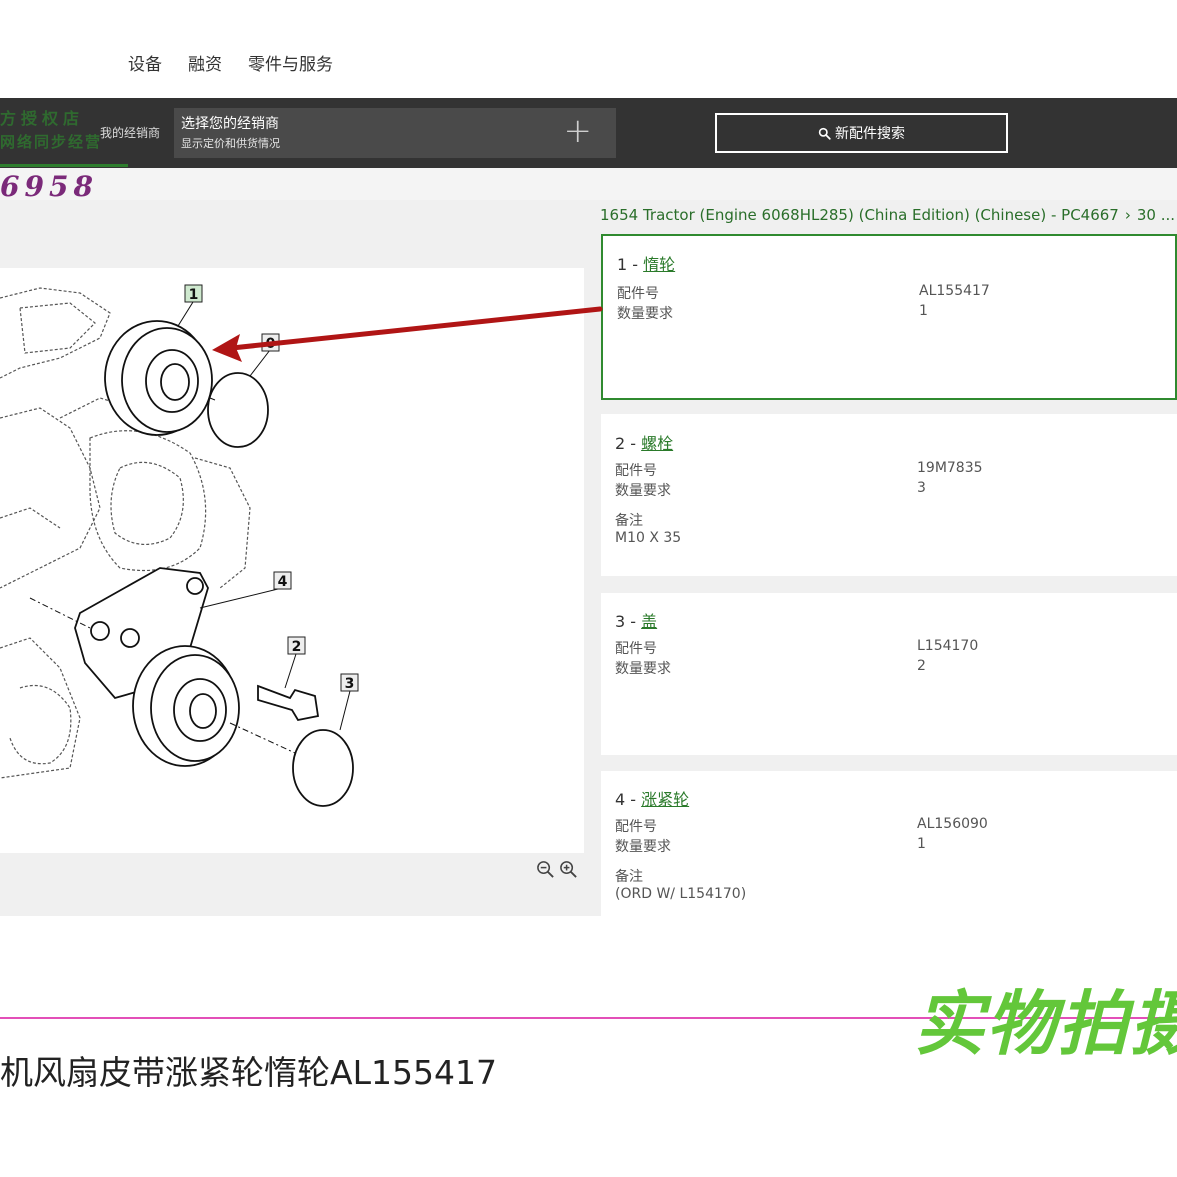  What do you see at coordinates (921, 666) in the screenshot?
I see `qty-value: 2` at bounding box center [921, 666].